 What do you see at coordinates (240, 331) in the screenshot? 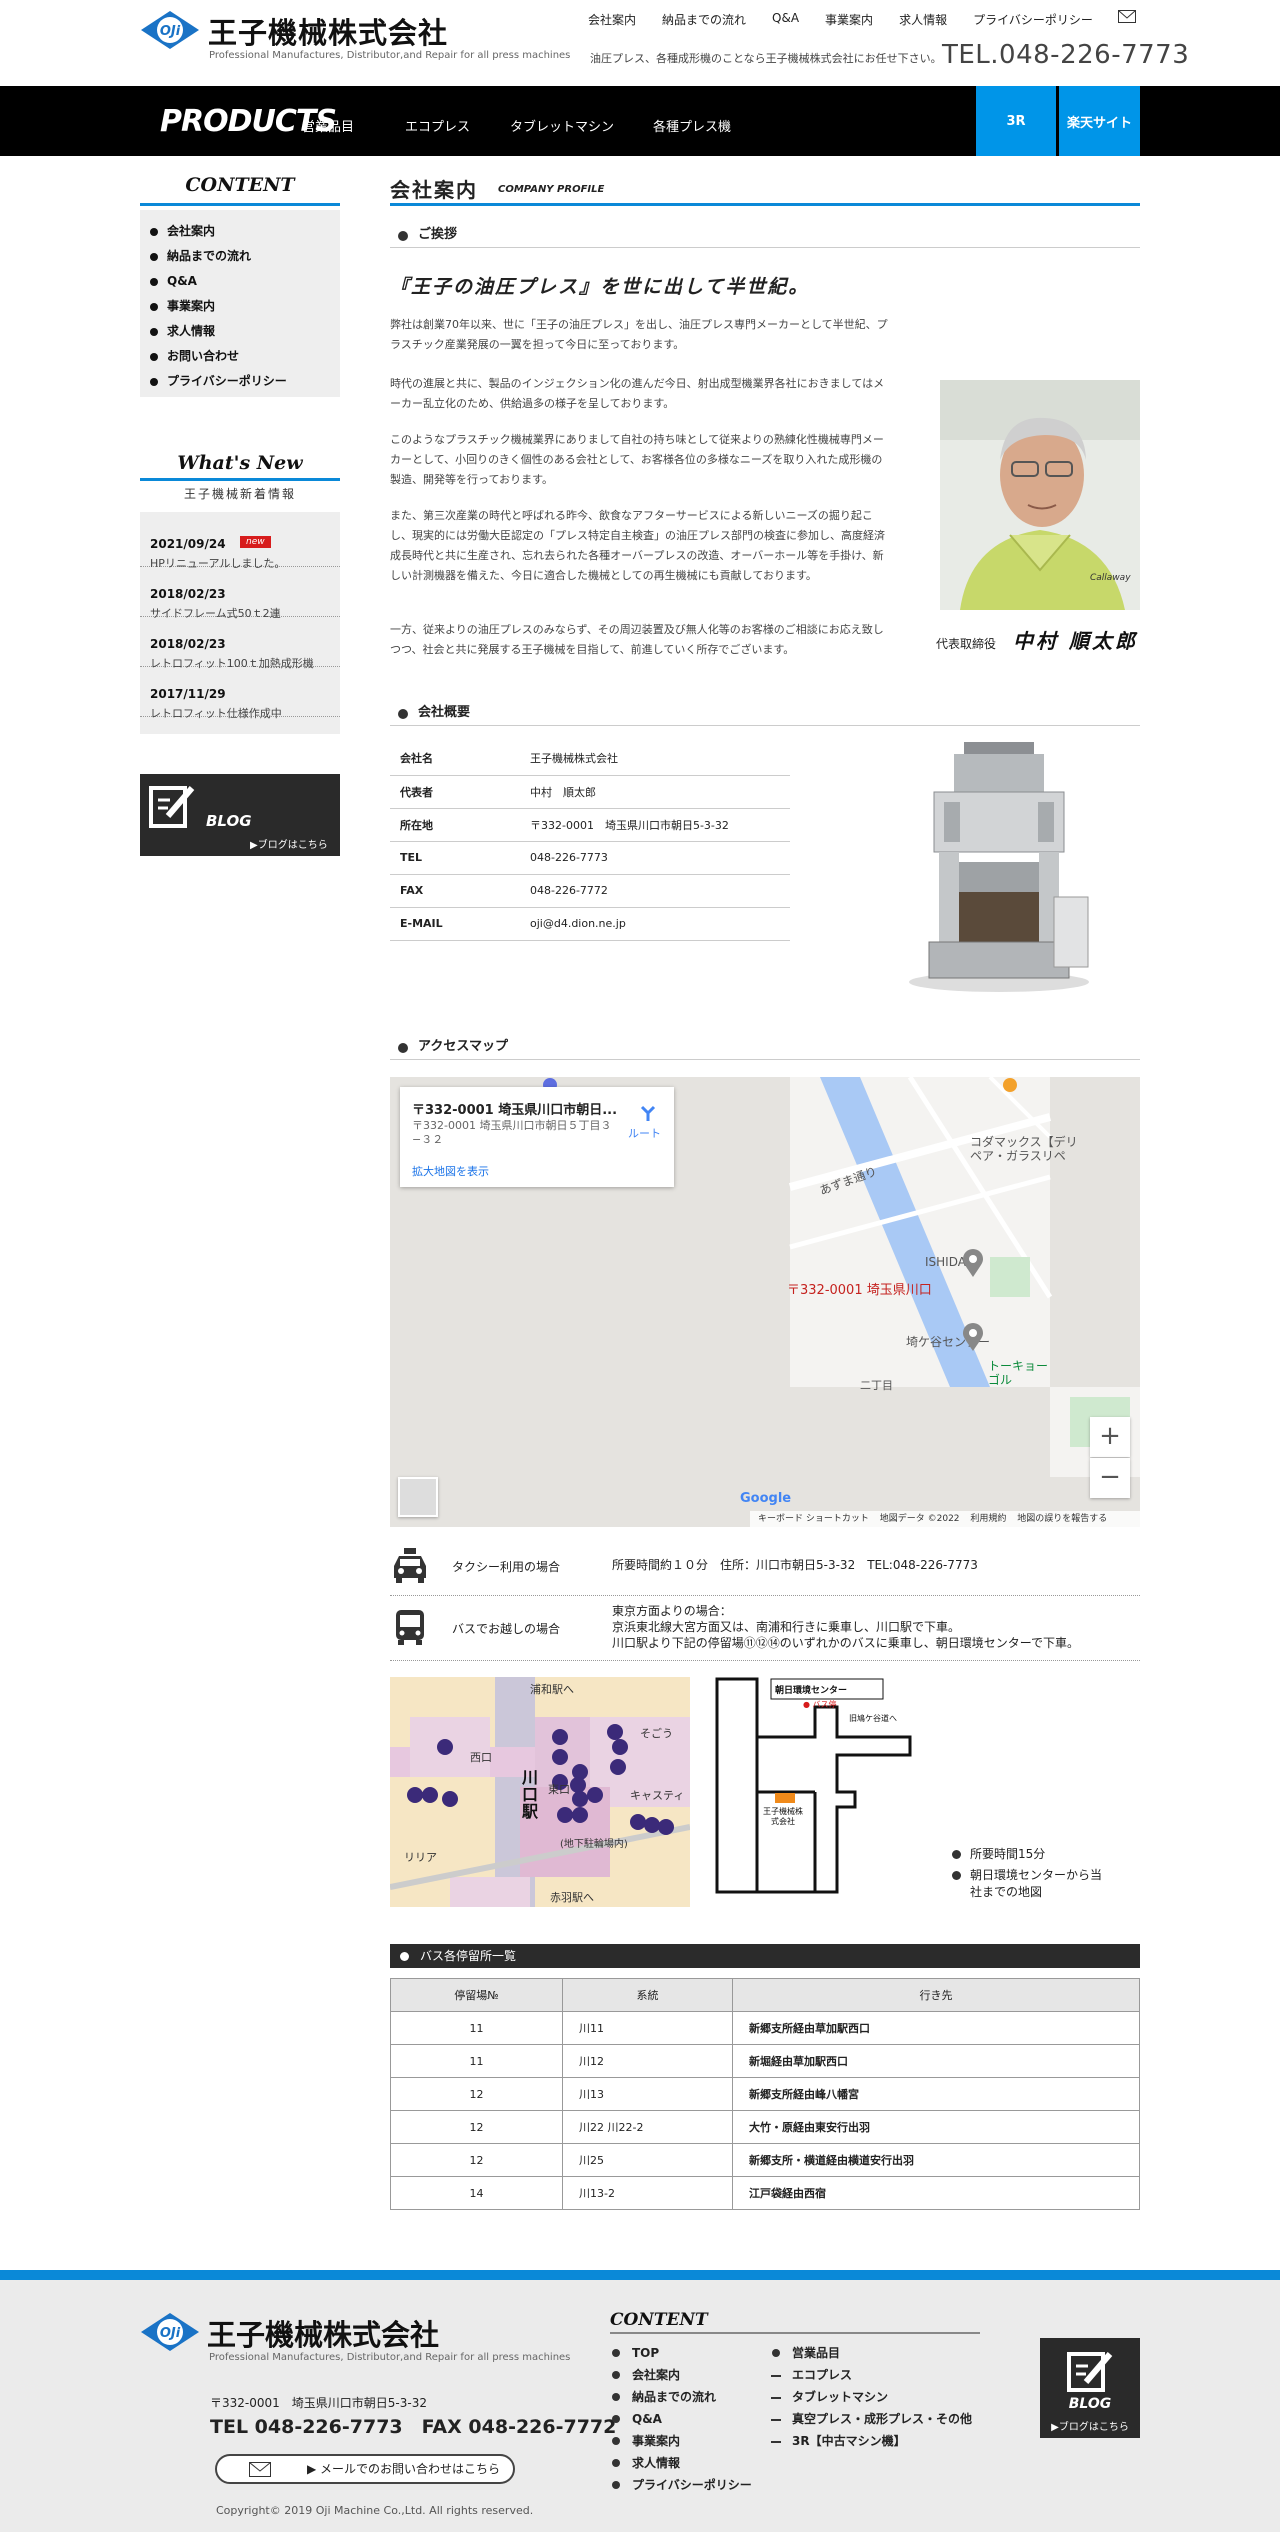
I see `sidebar-item-recruit: 求人情報` at bounding box center [240, 331].